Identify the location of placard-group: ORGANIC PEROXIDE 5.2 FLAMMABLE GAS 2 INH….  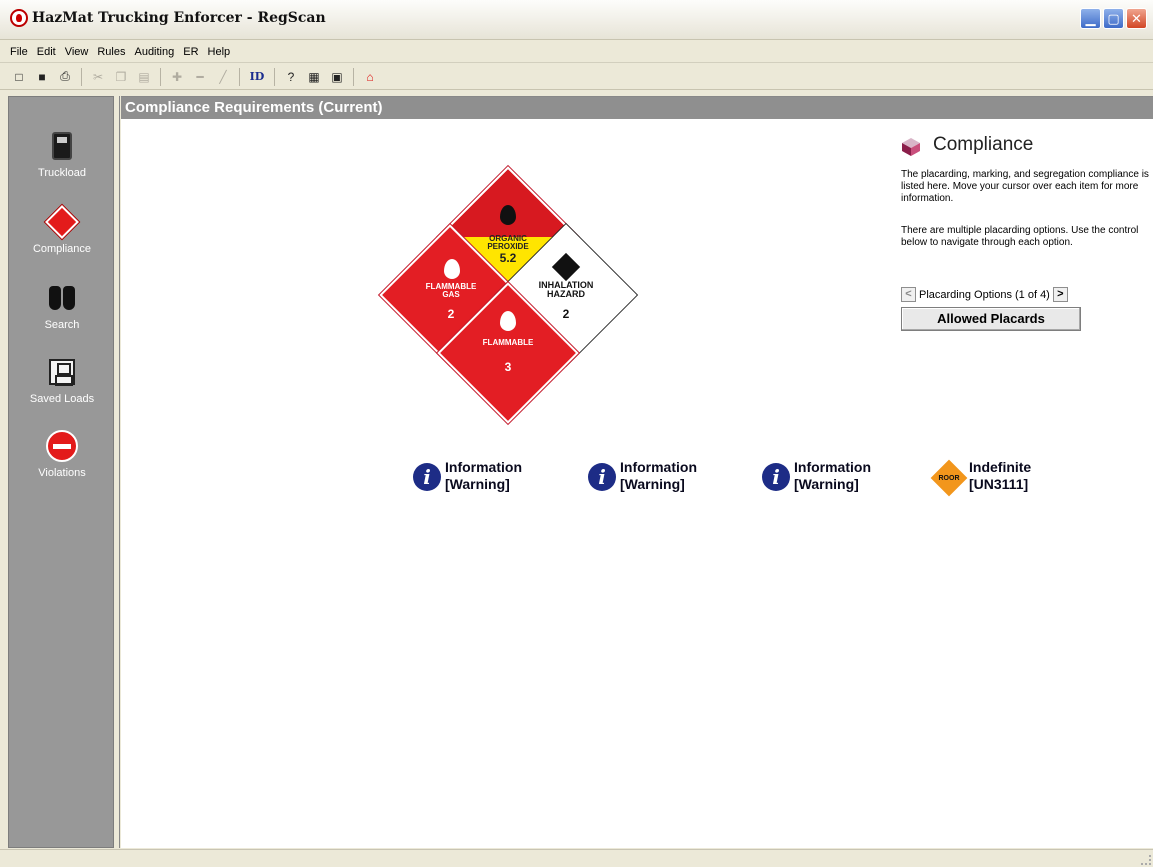
(508, 295).